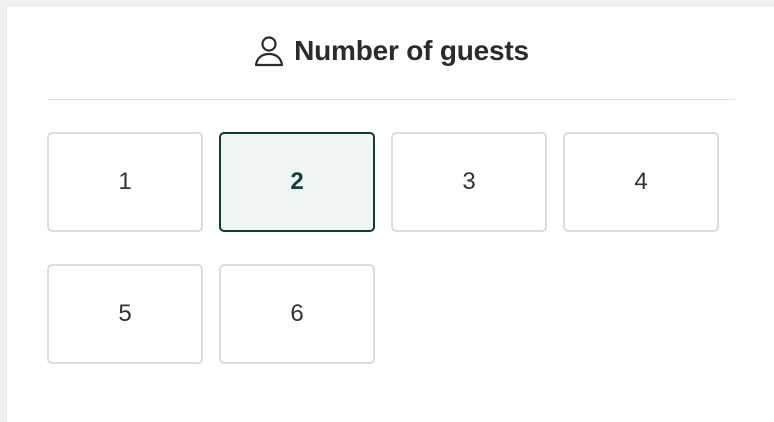 The height and width of the screenshot is (422, 774). I want to click on guest-header: Number of guests, so click(390, 51).